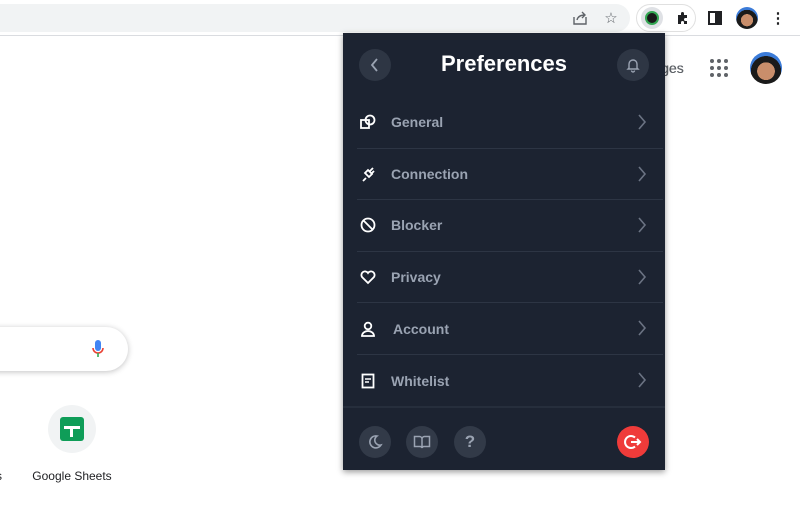  Describe the element at coordinates (368, 225) in the screenshot. I see `block-icon` at that location.